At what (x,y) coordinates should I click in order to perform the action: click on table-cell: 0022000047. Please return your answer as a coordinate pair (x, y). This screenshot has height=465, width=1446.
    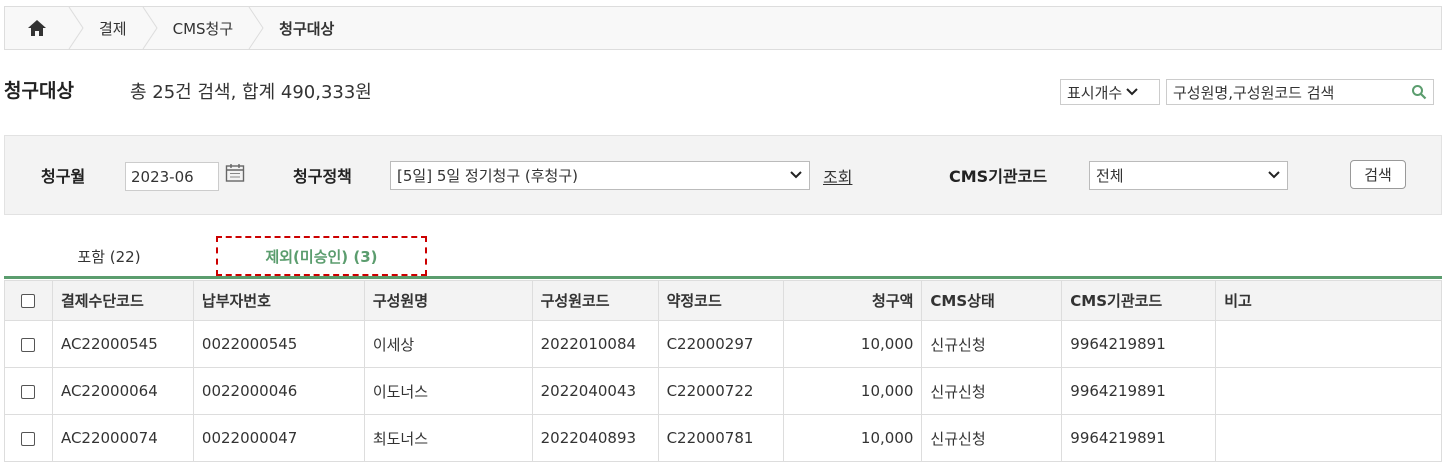
    Looking at the image, I should click on (278, 438).